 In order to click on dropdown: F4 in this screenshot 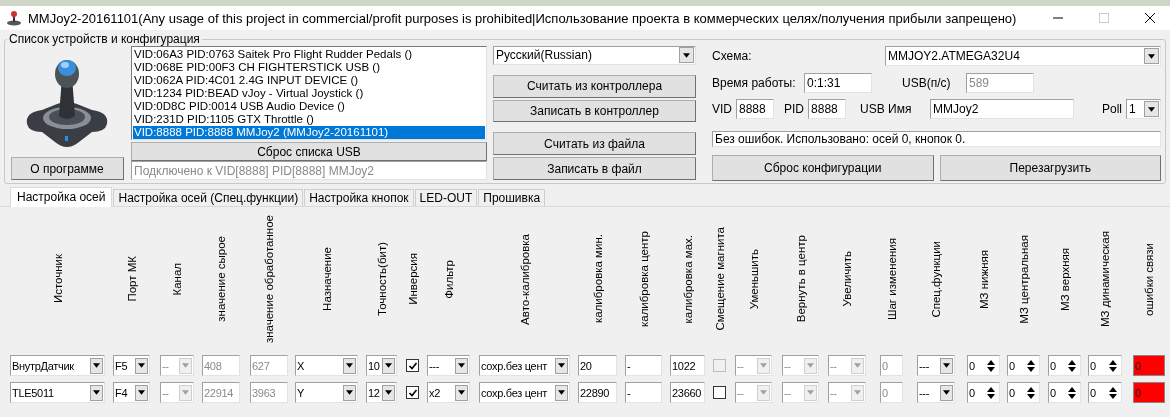, I will do `click(131, 392)`.